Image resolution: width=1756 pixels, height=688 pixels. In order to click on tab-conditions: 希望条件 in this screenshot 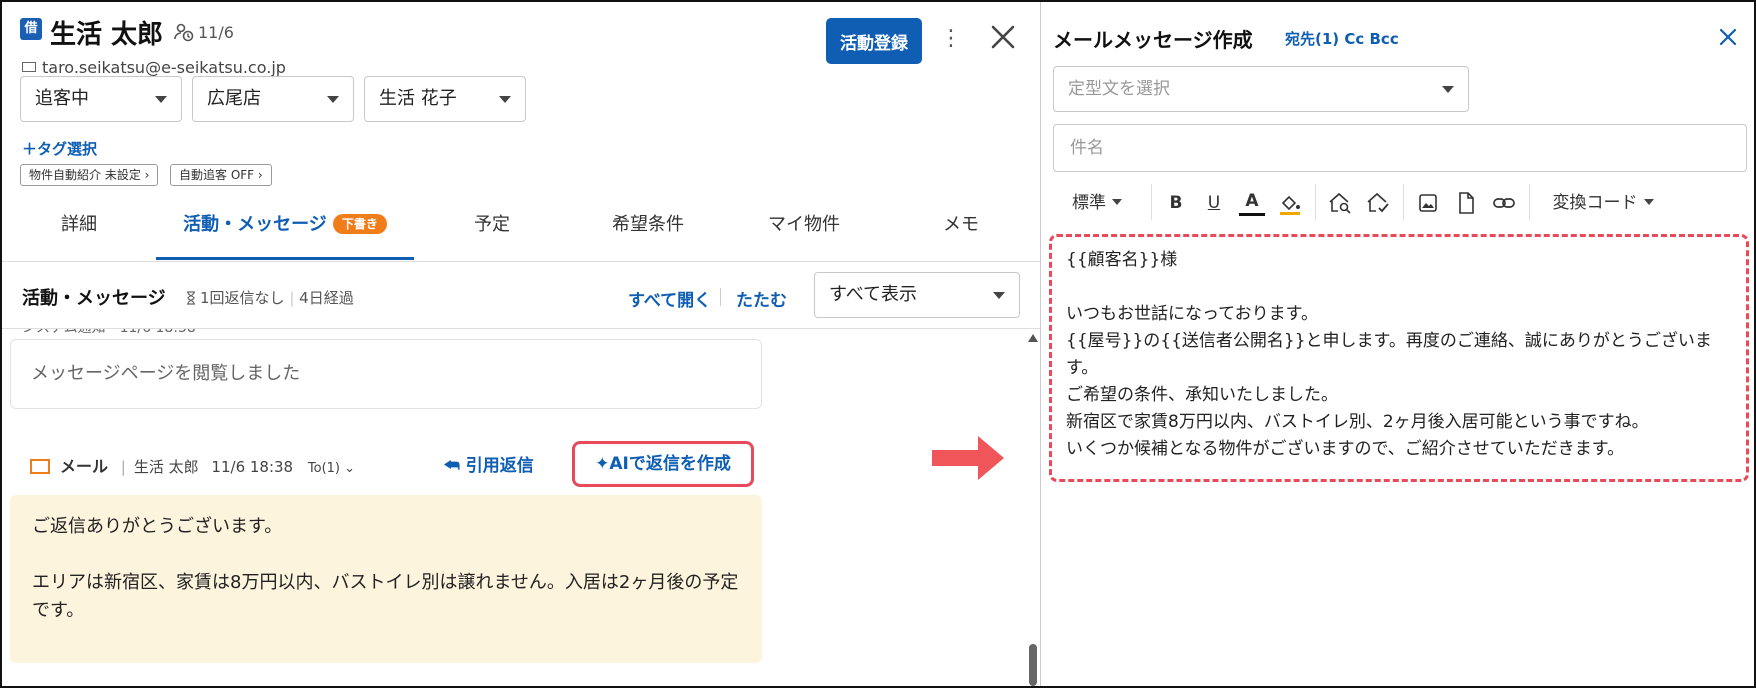, I will do `click(648, 225)`.